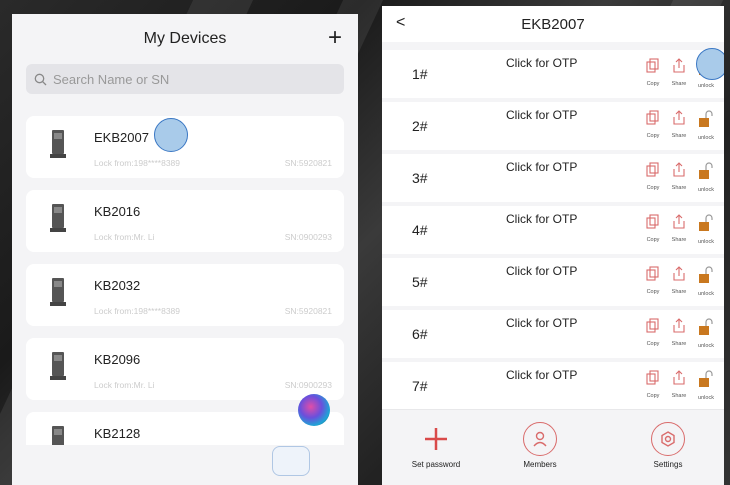  I want to click on slot-number: 3#, so click(420, 178).